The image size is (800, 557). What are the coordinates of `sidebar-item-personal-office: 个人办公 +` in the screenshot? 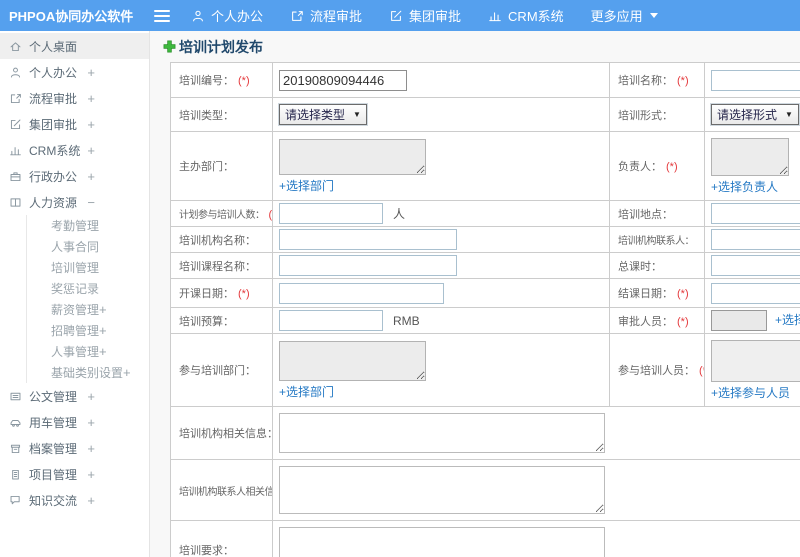 It's located at (74, 72).